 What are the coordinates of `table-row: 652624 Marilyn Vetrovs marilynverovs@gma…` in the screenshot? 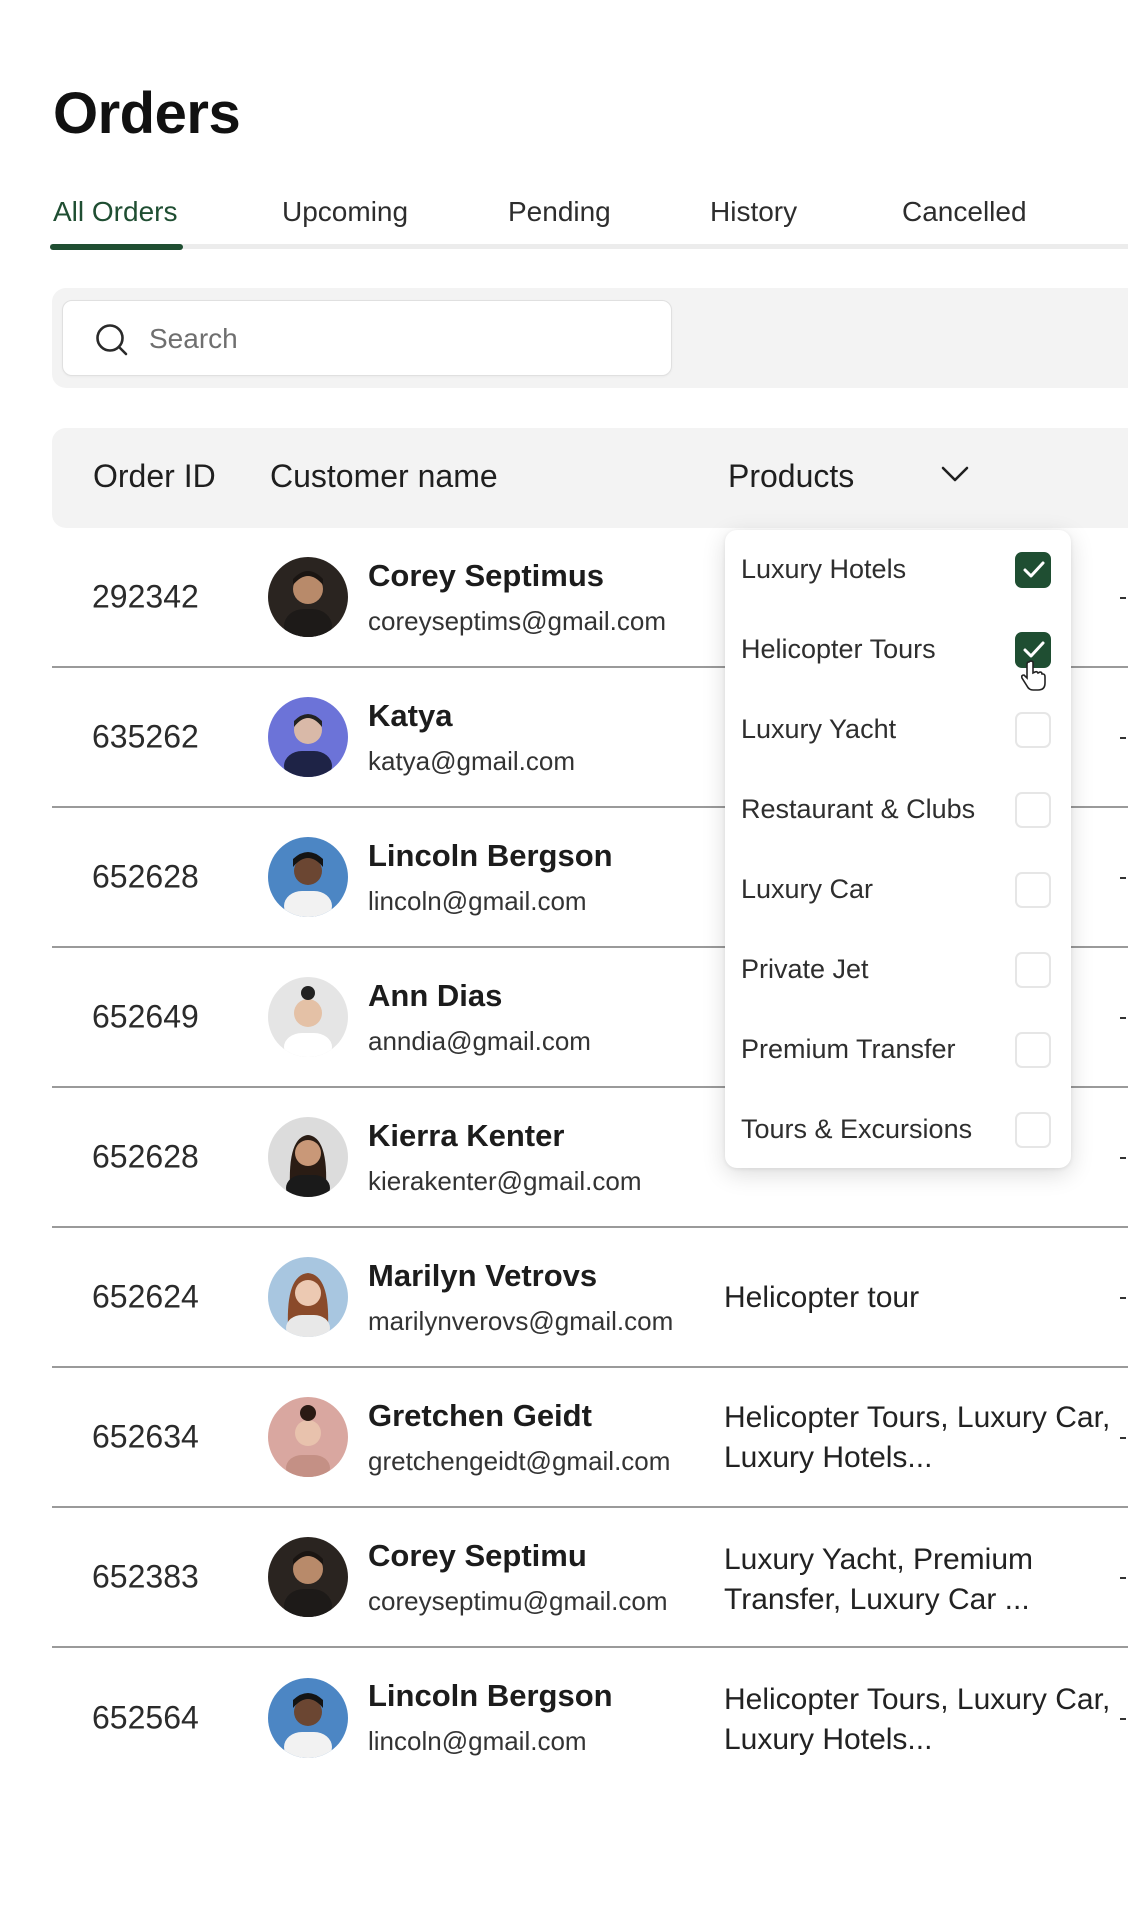 It's located at (590, 1298).